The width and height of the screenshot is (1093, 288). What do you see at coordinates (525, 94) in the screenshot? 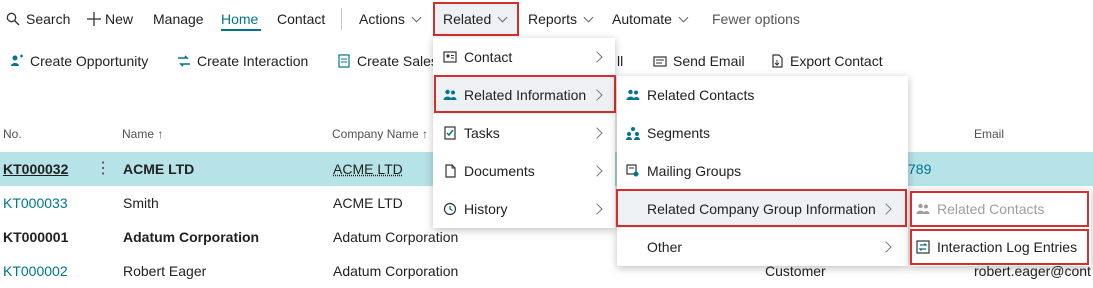
I see `related-information-highlight` at bounding box center [525, 94].